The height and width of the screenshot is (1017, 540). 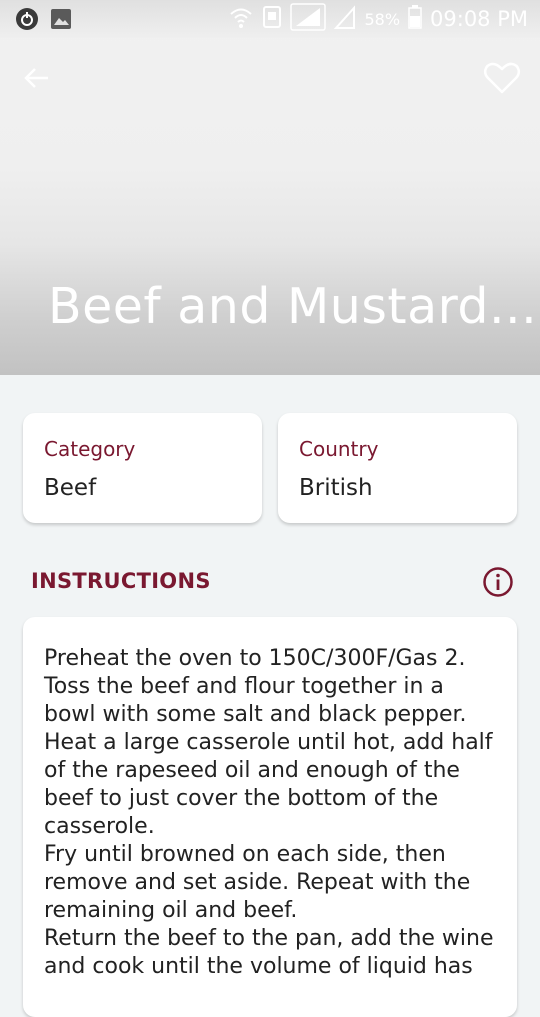 I want to click on category-label: Category, so click(x=90, y=449).